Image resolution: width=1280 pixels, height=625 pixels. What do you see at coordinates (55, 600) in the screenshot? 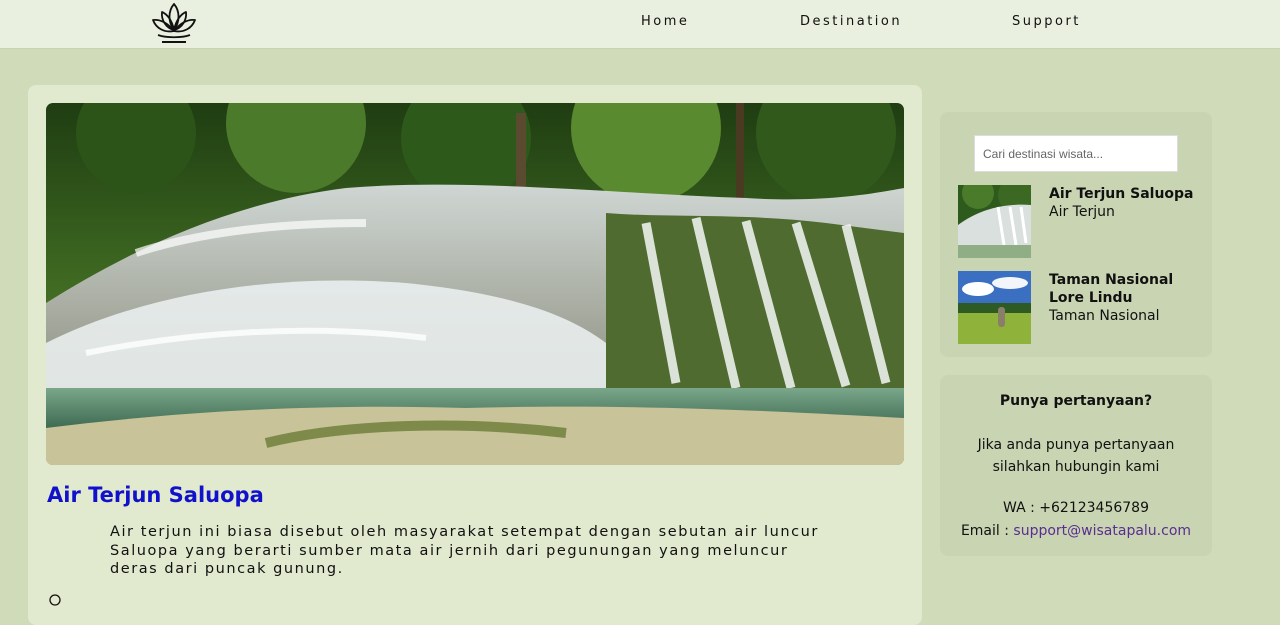
I see `location-pin-icon` at bounding box center [55, 600].